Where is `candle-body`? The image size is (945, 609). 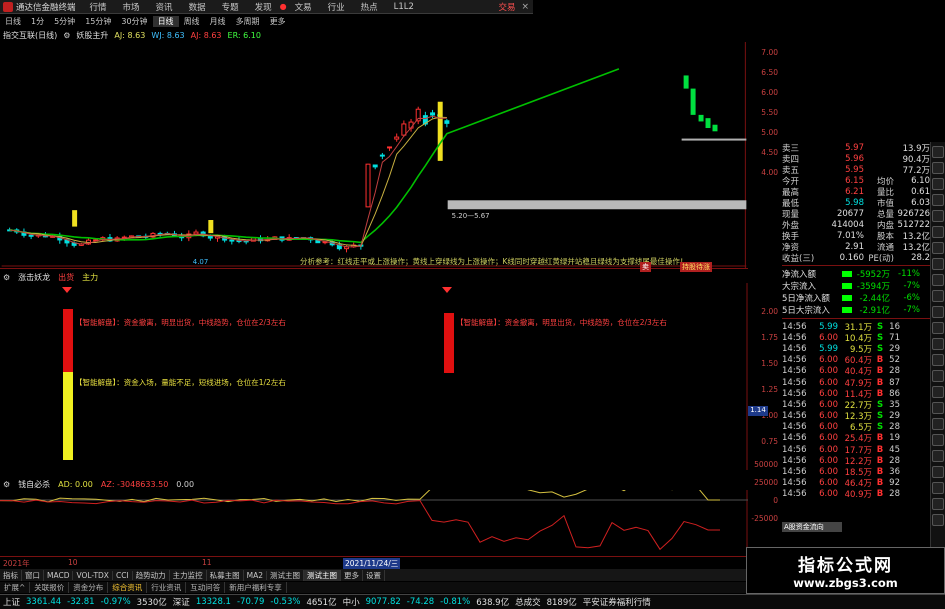 candle-body is located at coordinates (404, 129).